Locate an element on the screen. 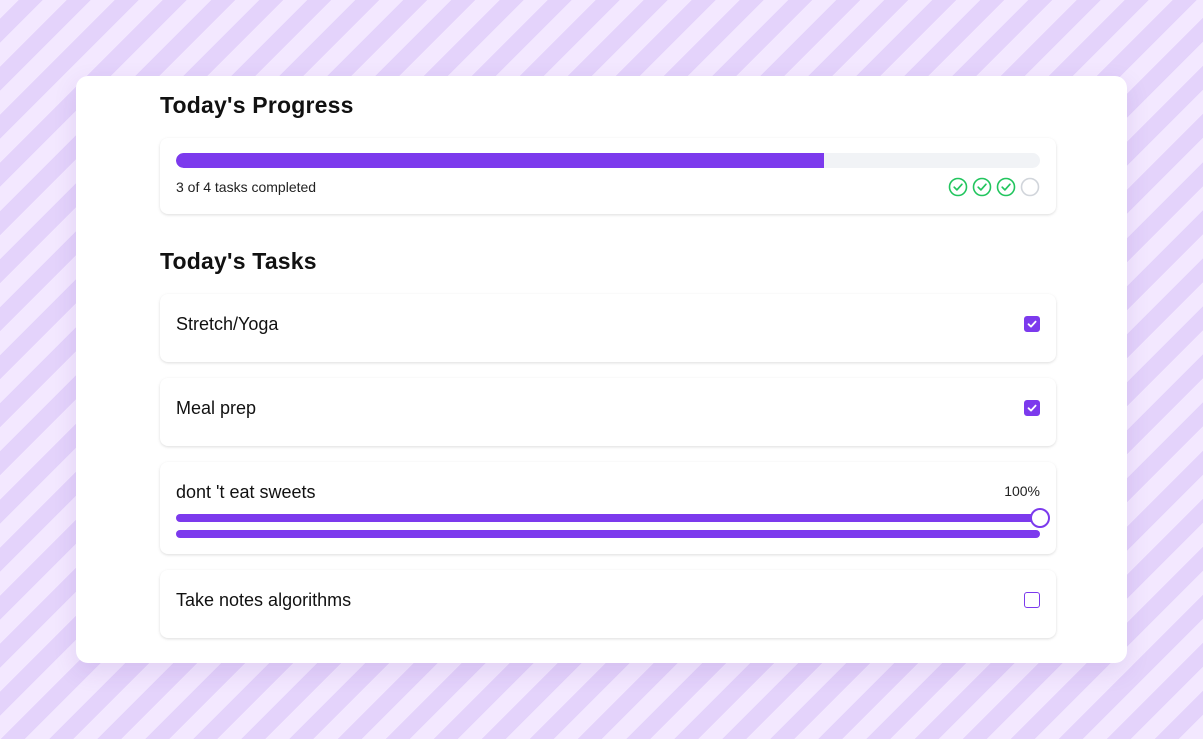 This screenshot has width=1203, height=739. task-slider-track is located at coordinates (608, 518).